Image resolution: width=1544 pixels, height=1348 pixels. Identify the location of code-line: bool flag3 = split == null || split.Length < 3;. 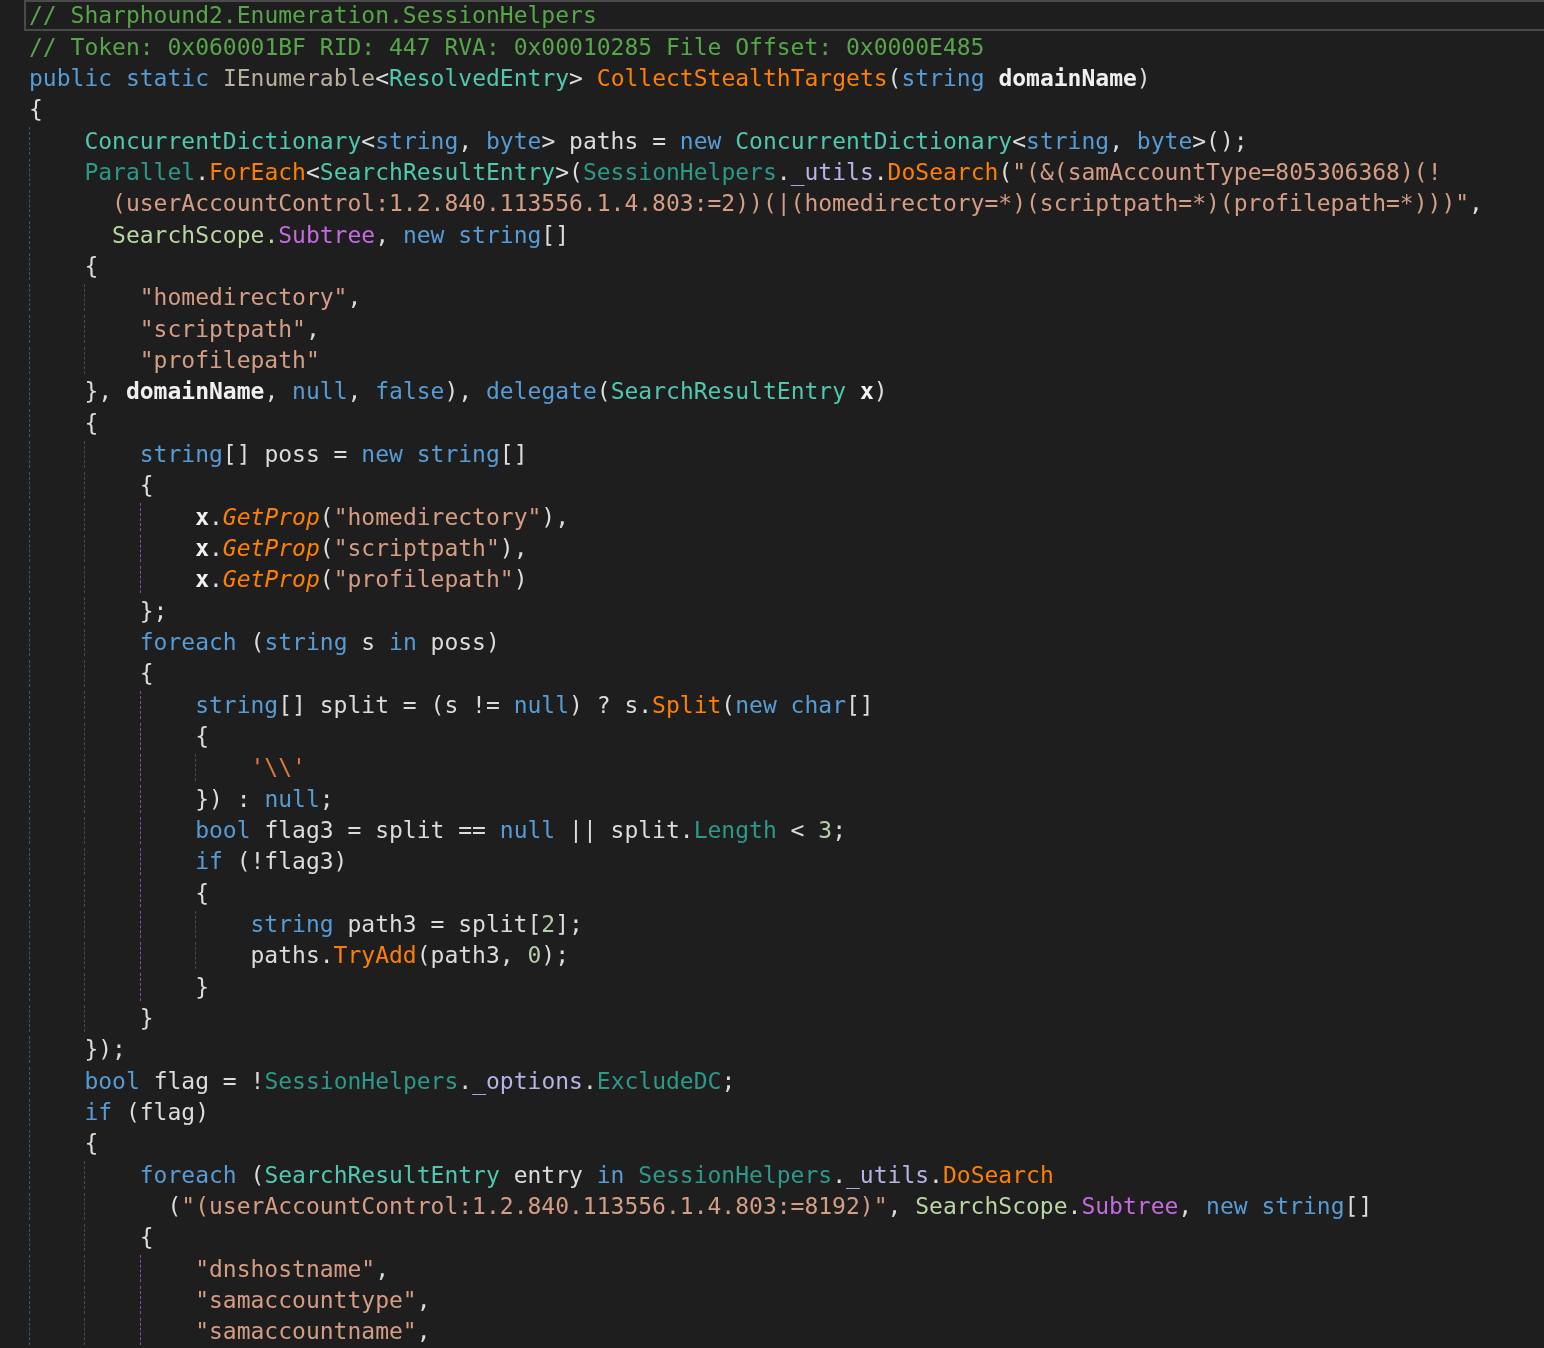
(784, 830).